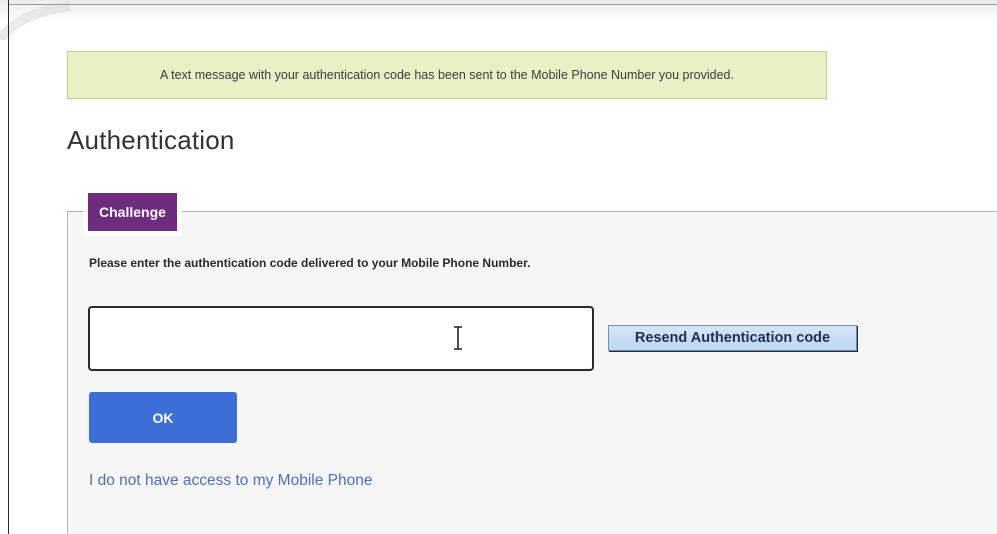 This screenshot has width=997, height=534. What do you see at coordinates (502, 4) in the screenshot?
I see `window-top-edge` at bounding box center [502, 4].